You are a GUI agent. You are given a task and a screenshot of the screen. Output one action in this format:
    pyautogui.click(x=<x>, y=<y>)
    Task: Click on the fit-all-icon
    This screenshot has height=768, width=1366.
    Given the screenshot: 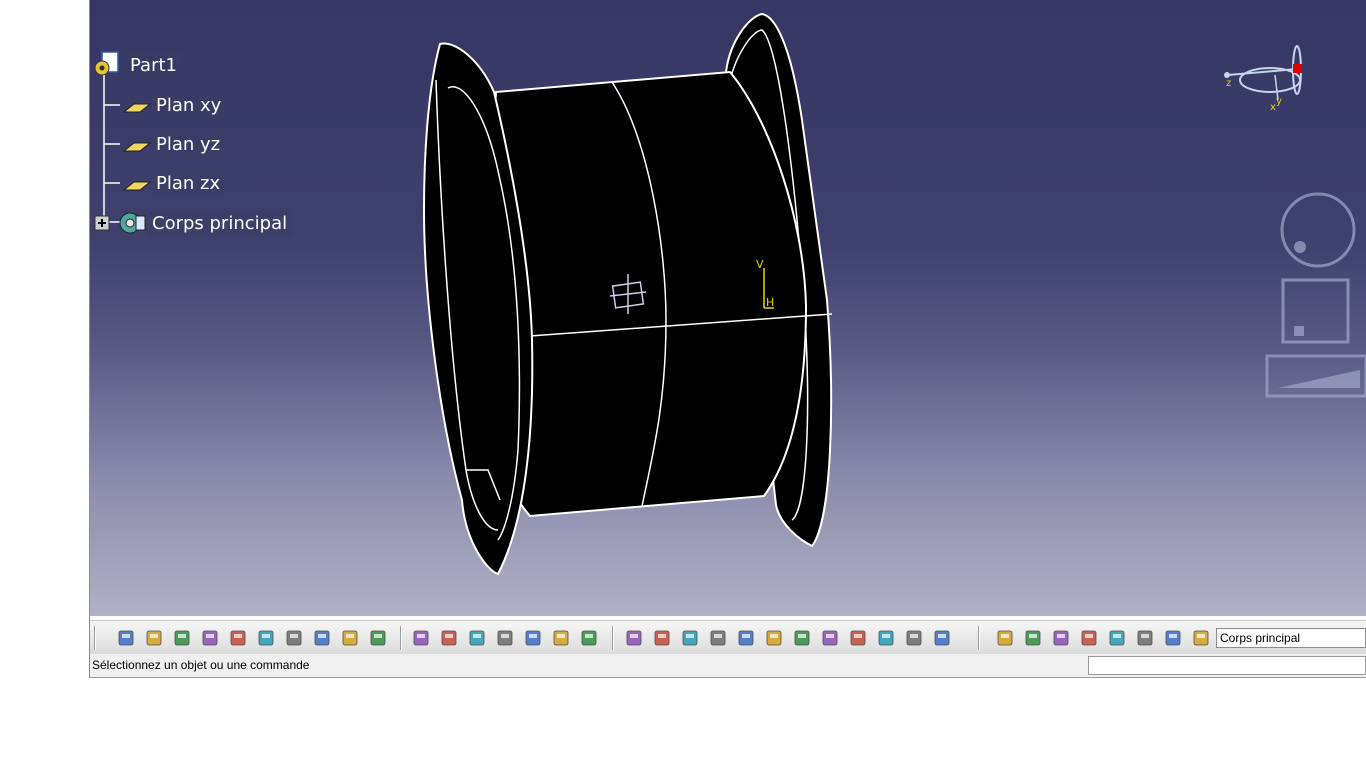 What is the action you would take?
    pyautogui.click(x=662, y=638)
    